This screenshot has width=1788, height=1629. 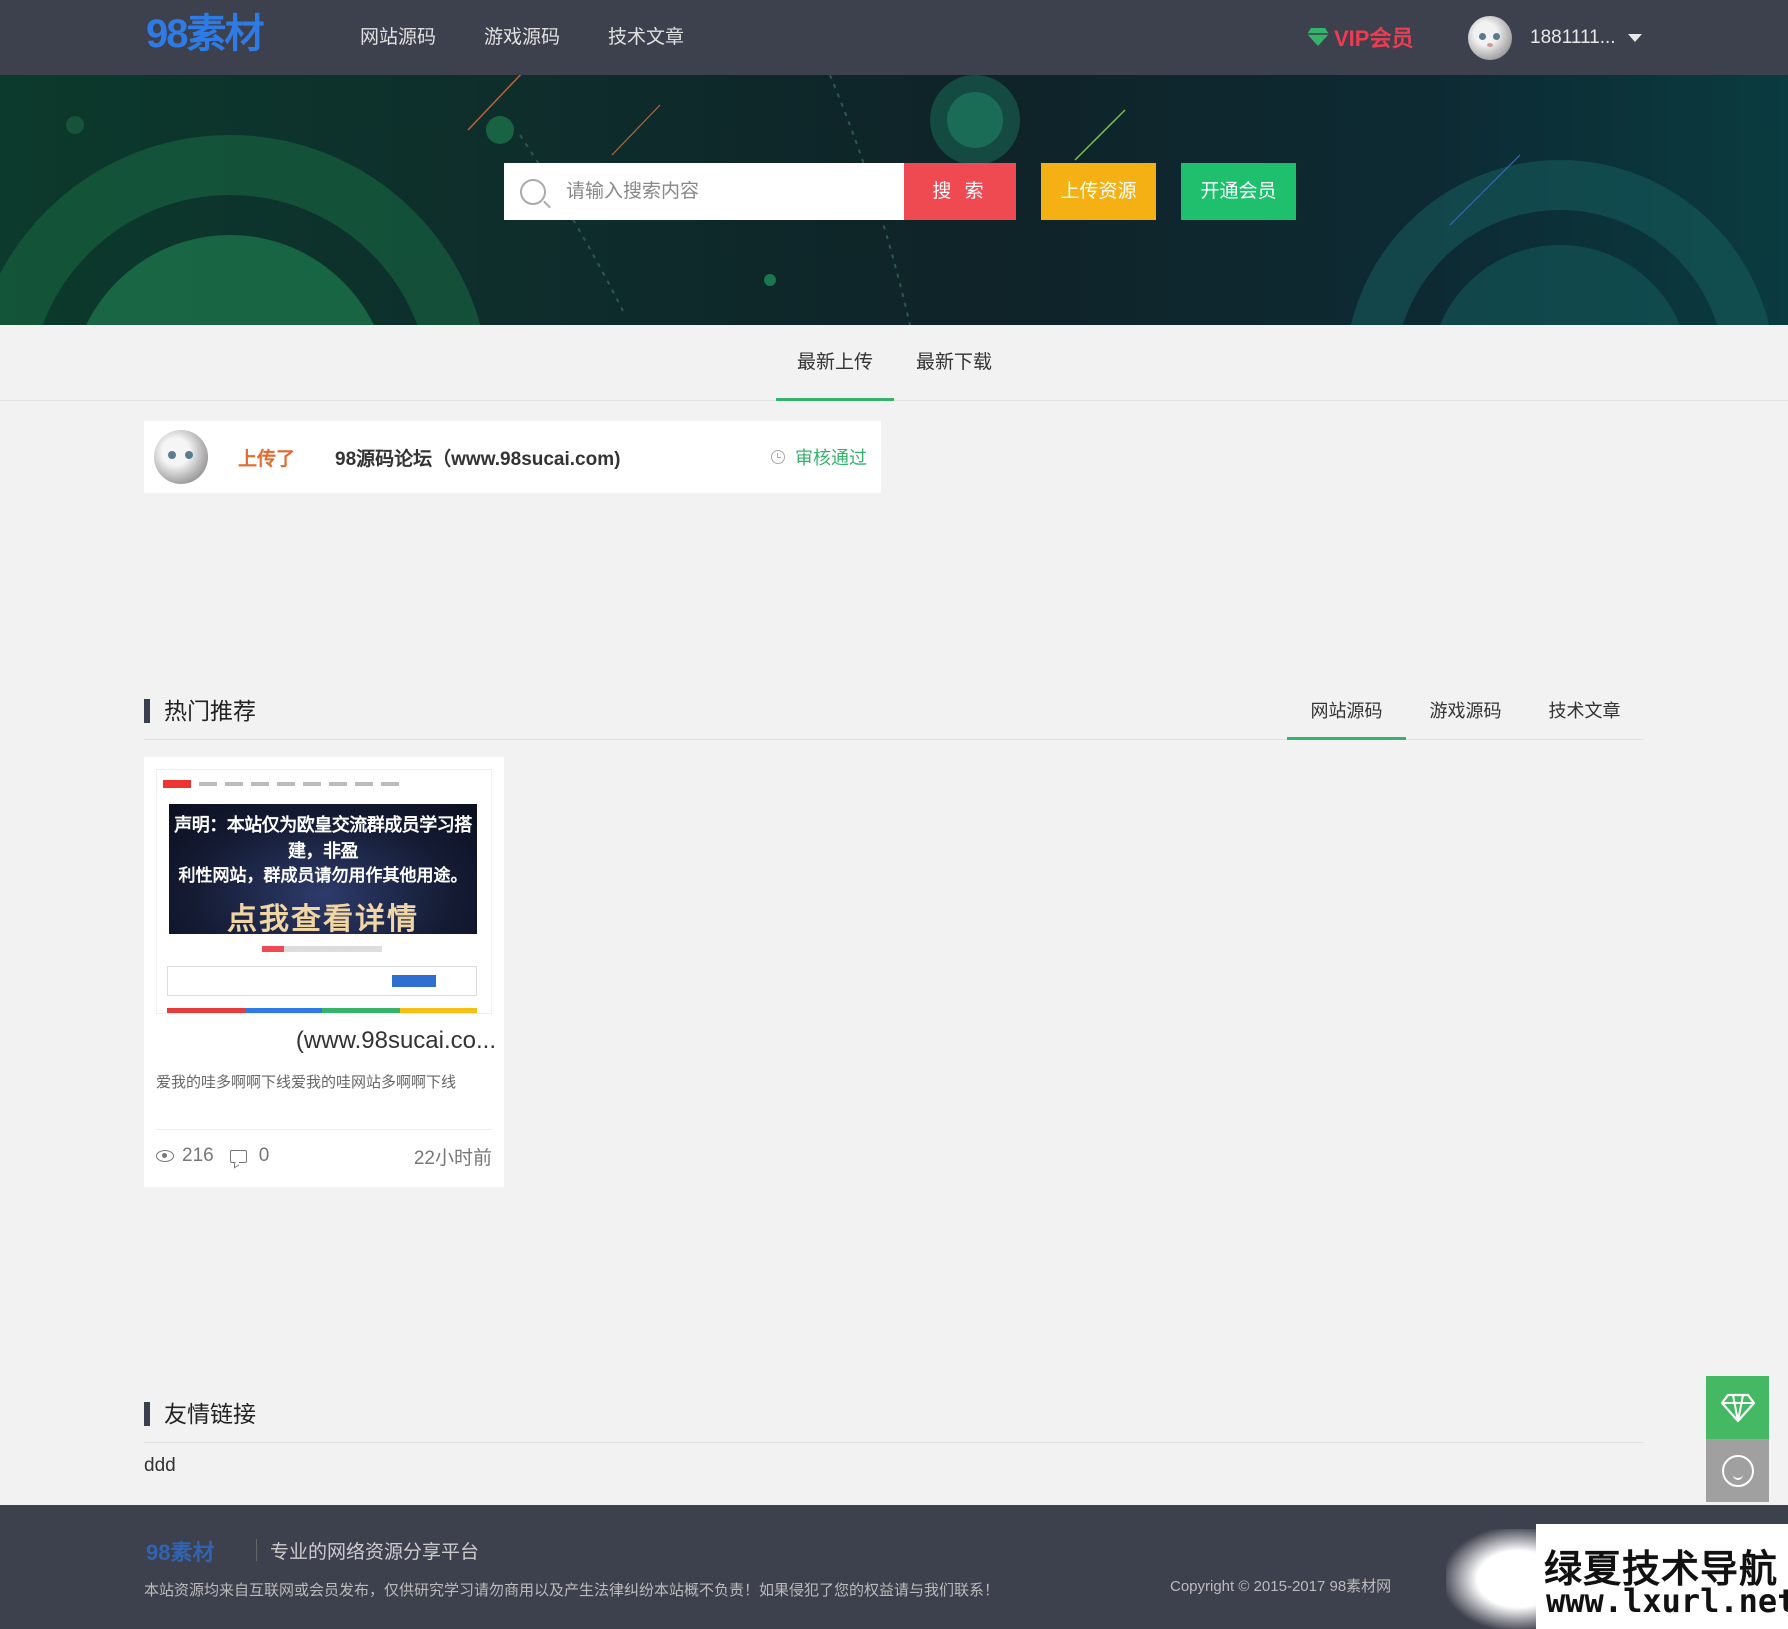 What do you see at coordinates (181, 457) in the screenshot?
I see `uploader-avatar` at bounding box center [181, 457].